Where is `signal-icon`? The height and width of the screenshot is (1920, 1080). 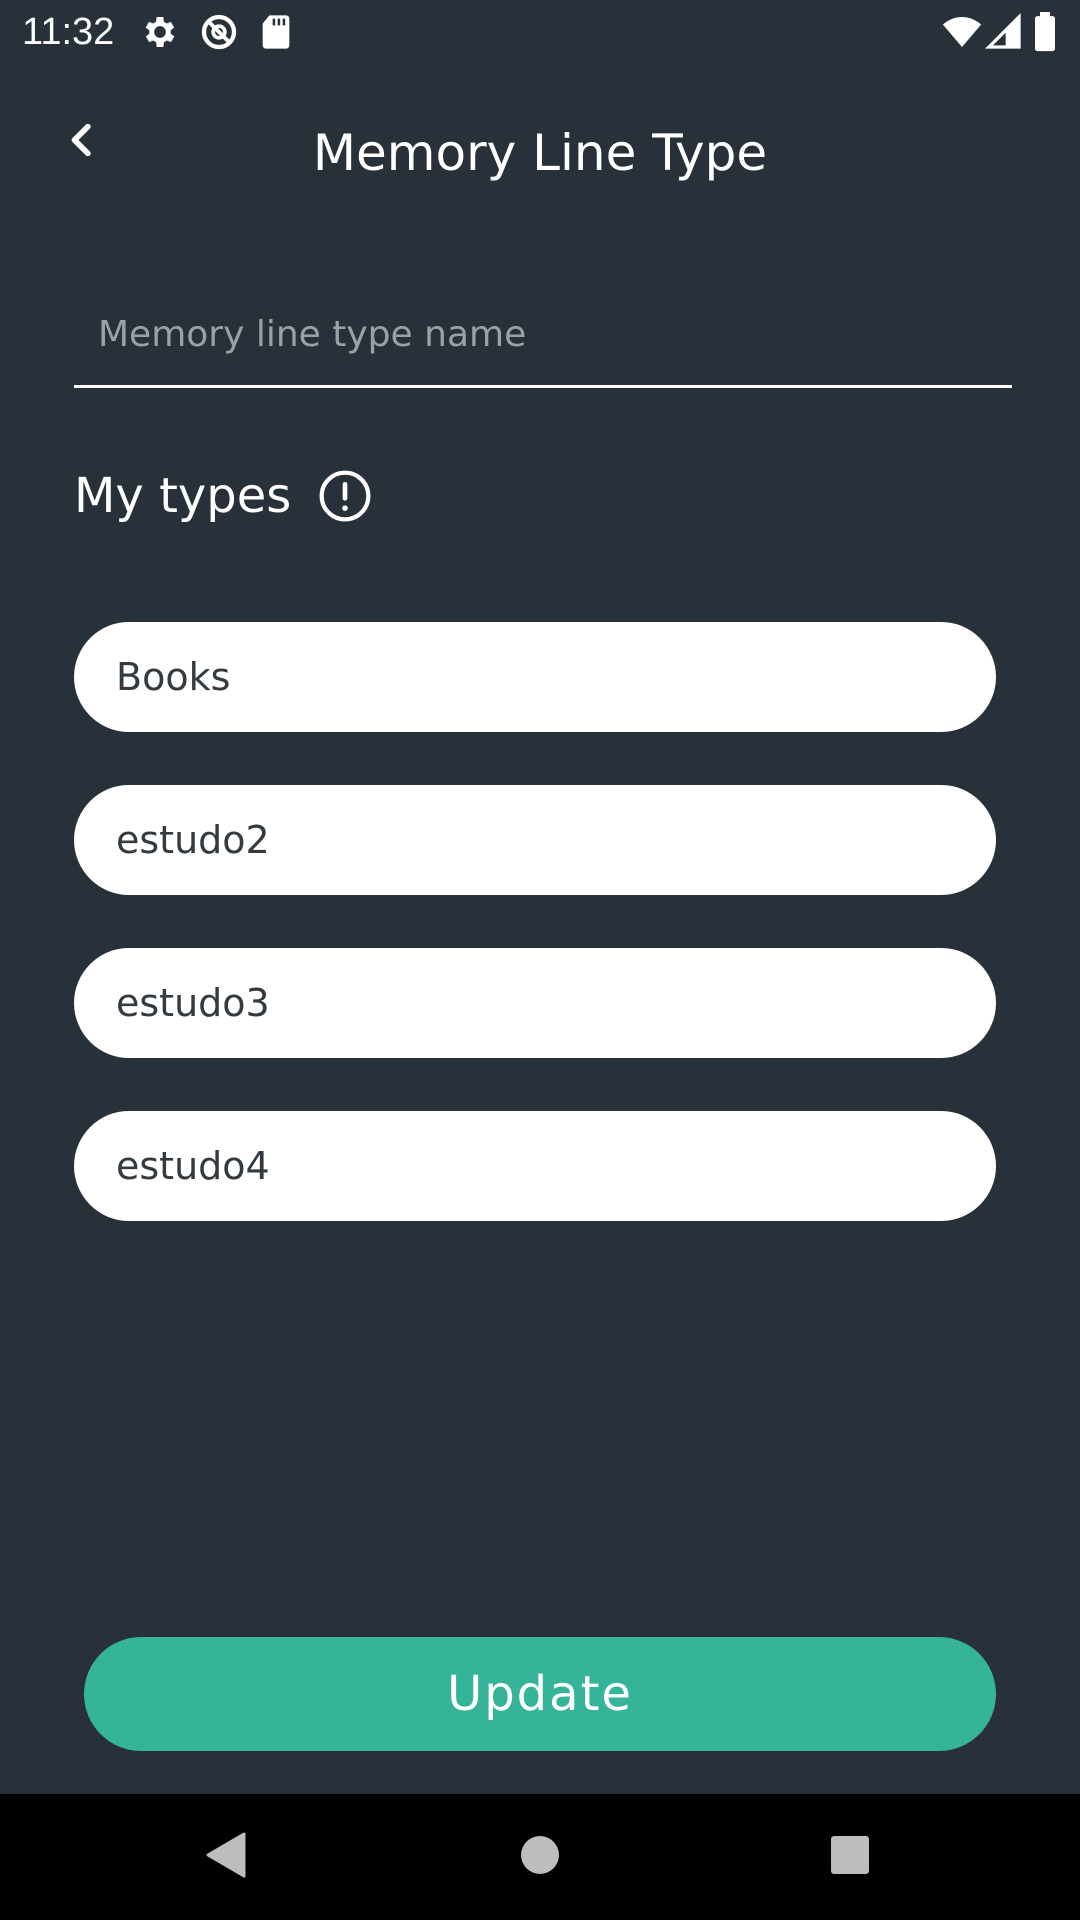 signal-icon is located at coordinates (1004, 32).